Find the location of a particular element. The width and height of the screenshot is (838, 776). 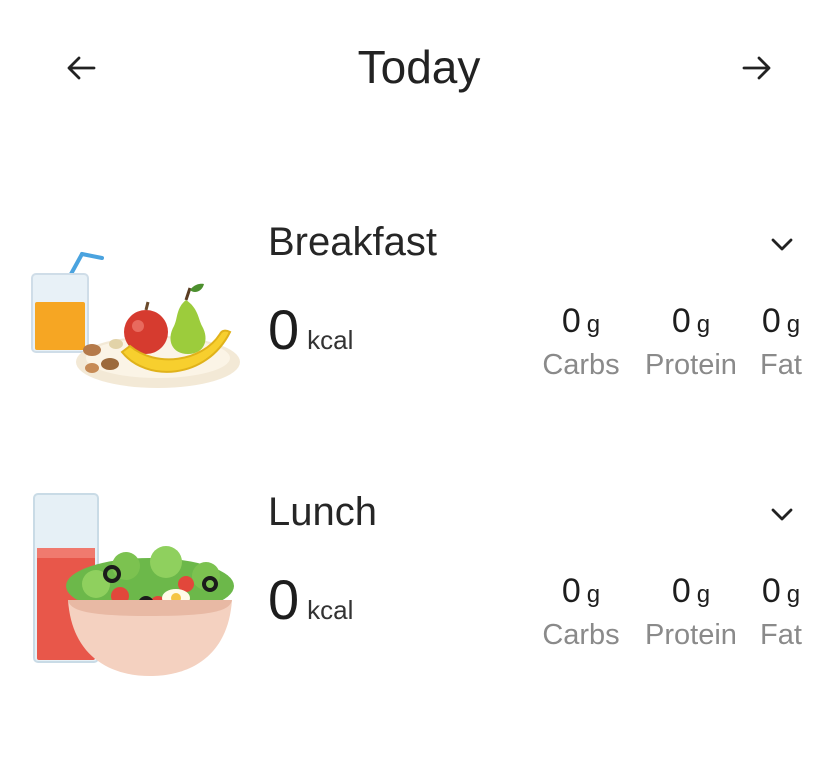

page-title: Today is located at coordinates (419, 67).